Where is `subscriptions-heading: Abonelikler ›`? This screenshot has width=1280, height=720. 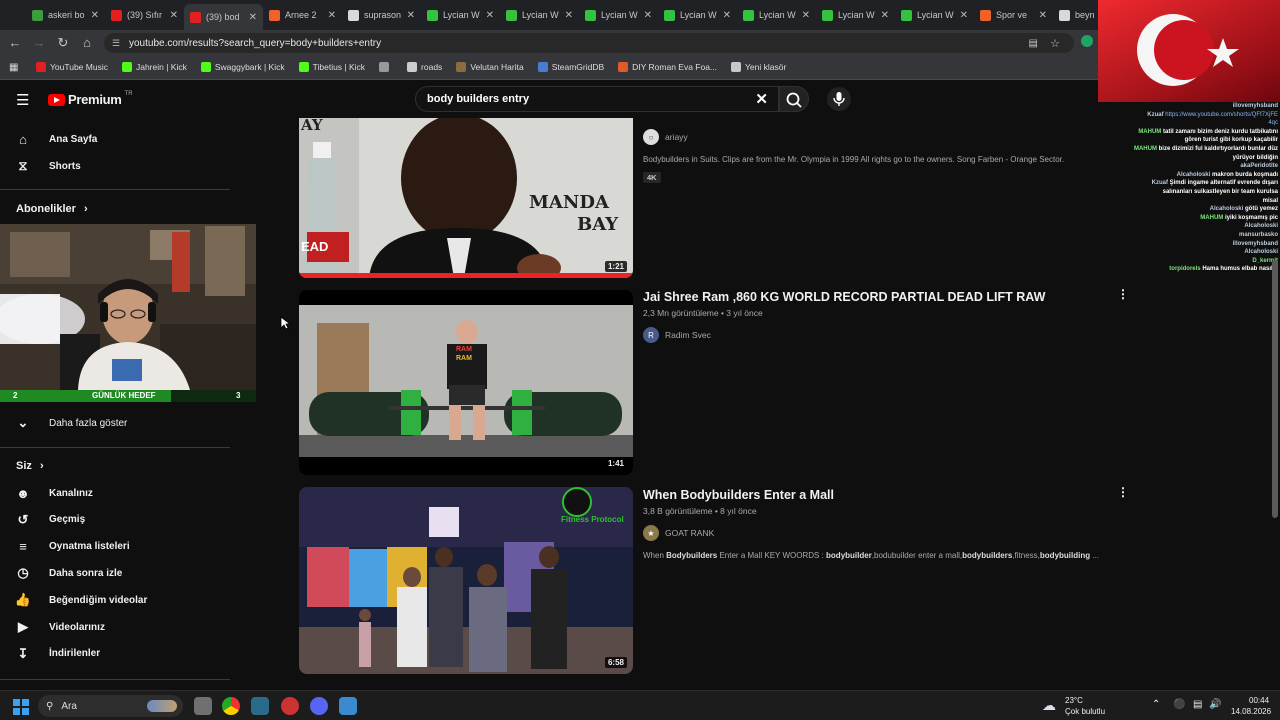
subscriptions-heading: Abonelikler › is located at coordinates (52, 209).